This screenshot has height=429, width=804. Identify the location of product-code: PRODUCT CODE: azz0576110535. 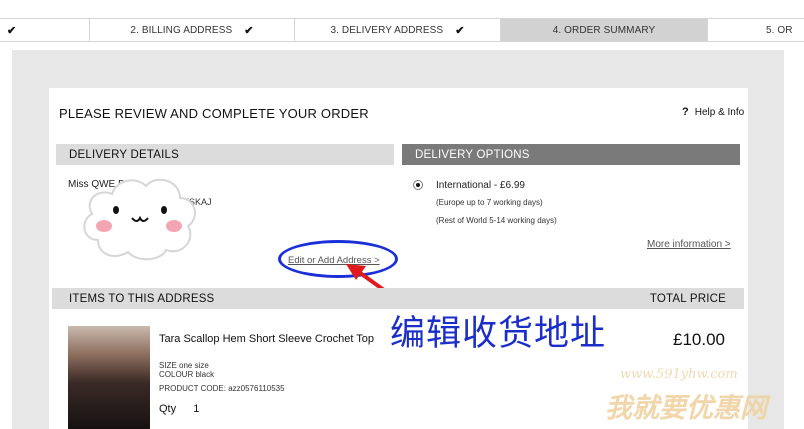
(222, 388).